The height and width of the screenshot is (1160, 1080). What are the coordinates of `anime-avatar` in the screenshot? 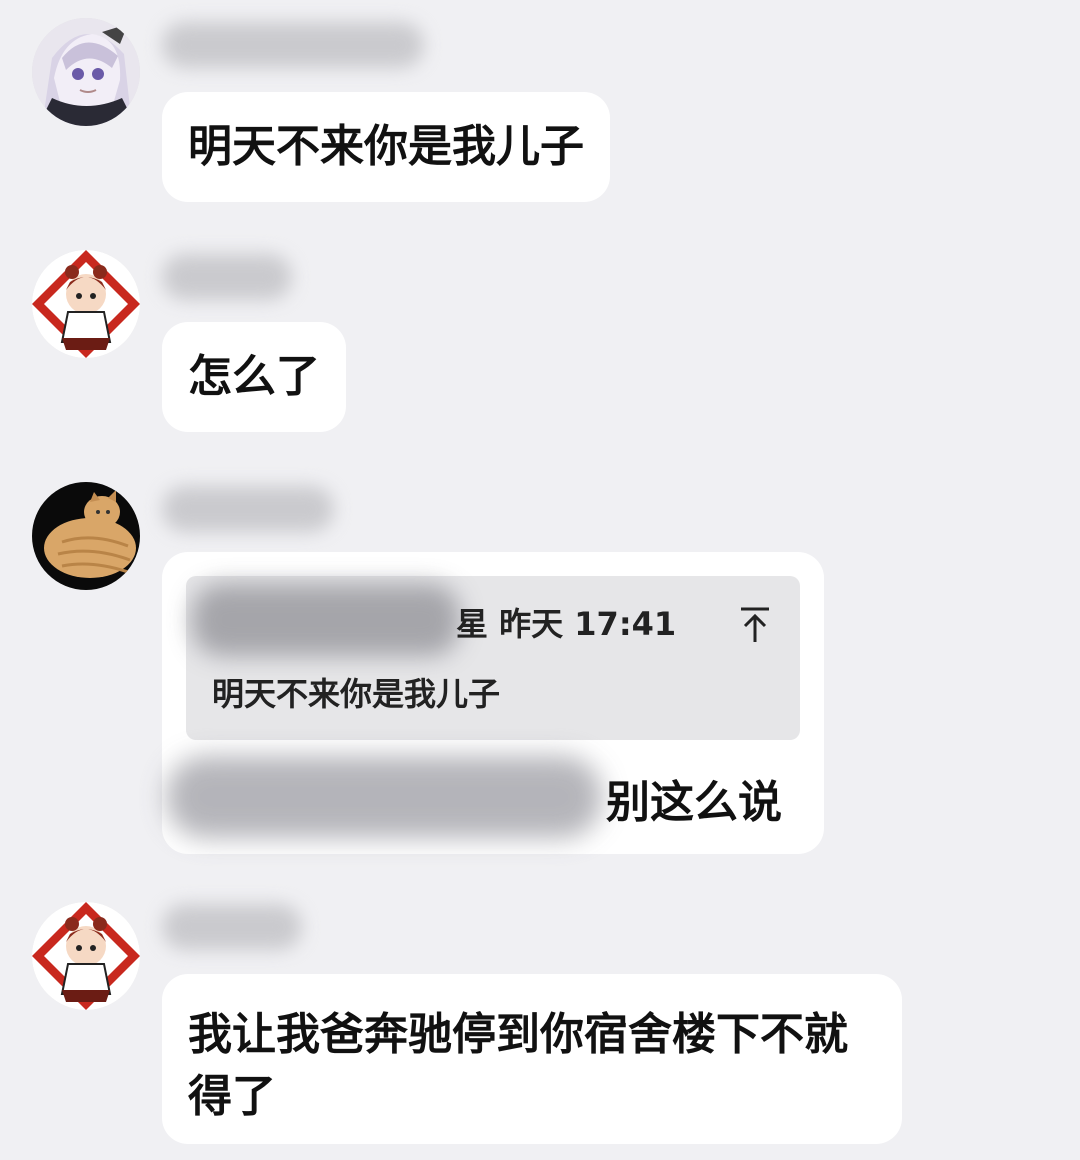 It's located at (86, 72).